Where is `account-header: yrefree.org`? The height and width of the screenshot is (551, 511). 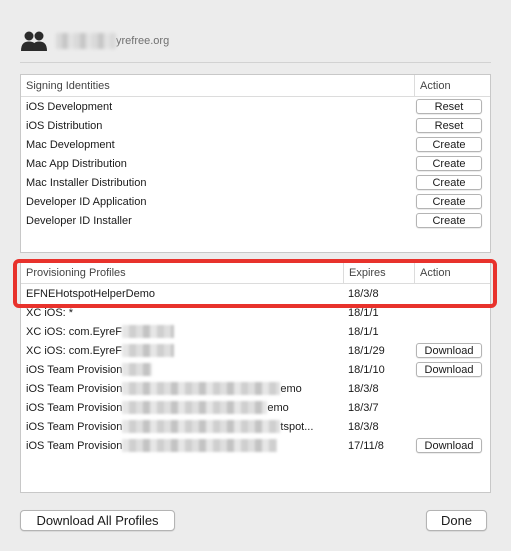
account-header: yrefree.org is located at coordinates (94, 41).